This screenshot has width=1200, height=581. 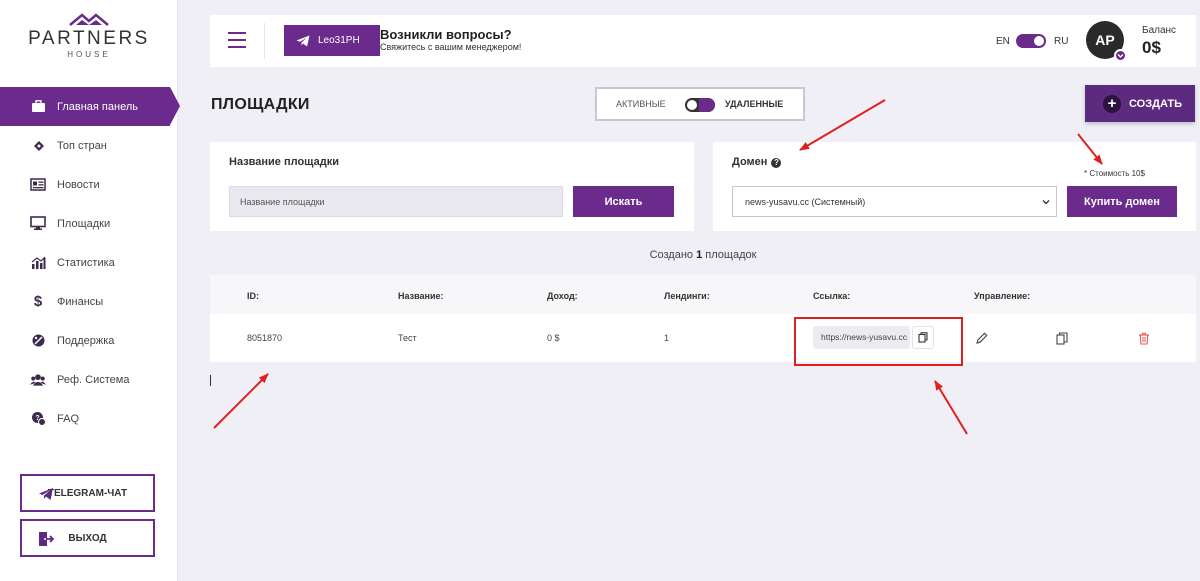 I want to click on status-filter: АКТИВНЫЕ УДАЛЕННЫЕ, so click(x=700, y=104).